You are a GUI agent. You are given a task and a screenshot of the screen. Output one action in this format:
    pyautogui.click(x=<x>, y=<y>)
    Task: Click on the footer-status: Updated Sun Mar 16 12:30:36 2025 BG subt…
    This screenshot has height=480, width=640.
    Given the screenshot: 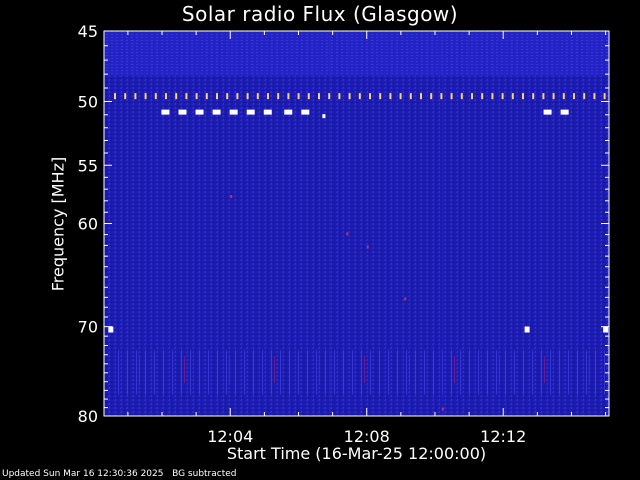 What is the action you would take?
    pyautogui.click(x=119, y=474)
    